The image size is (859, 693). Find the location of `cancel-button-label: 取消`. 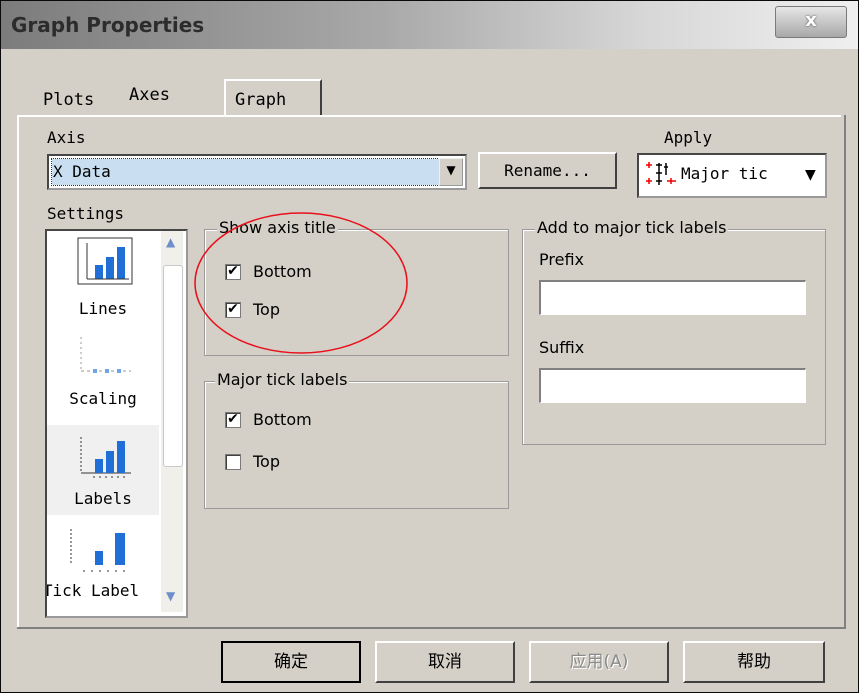

cancel-button-label: 取消 is located at coordinates (445, 662).